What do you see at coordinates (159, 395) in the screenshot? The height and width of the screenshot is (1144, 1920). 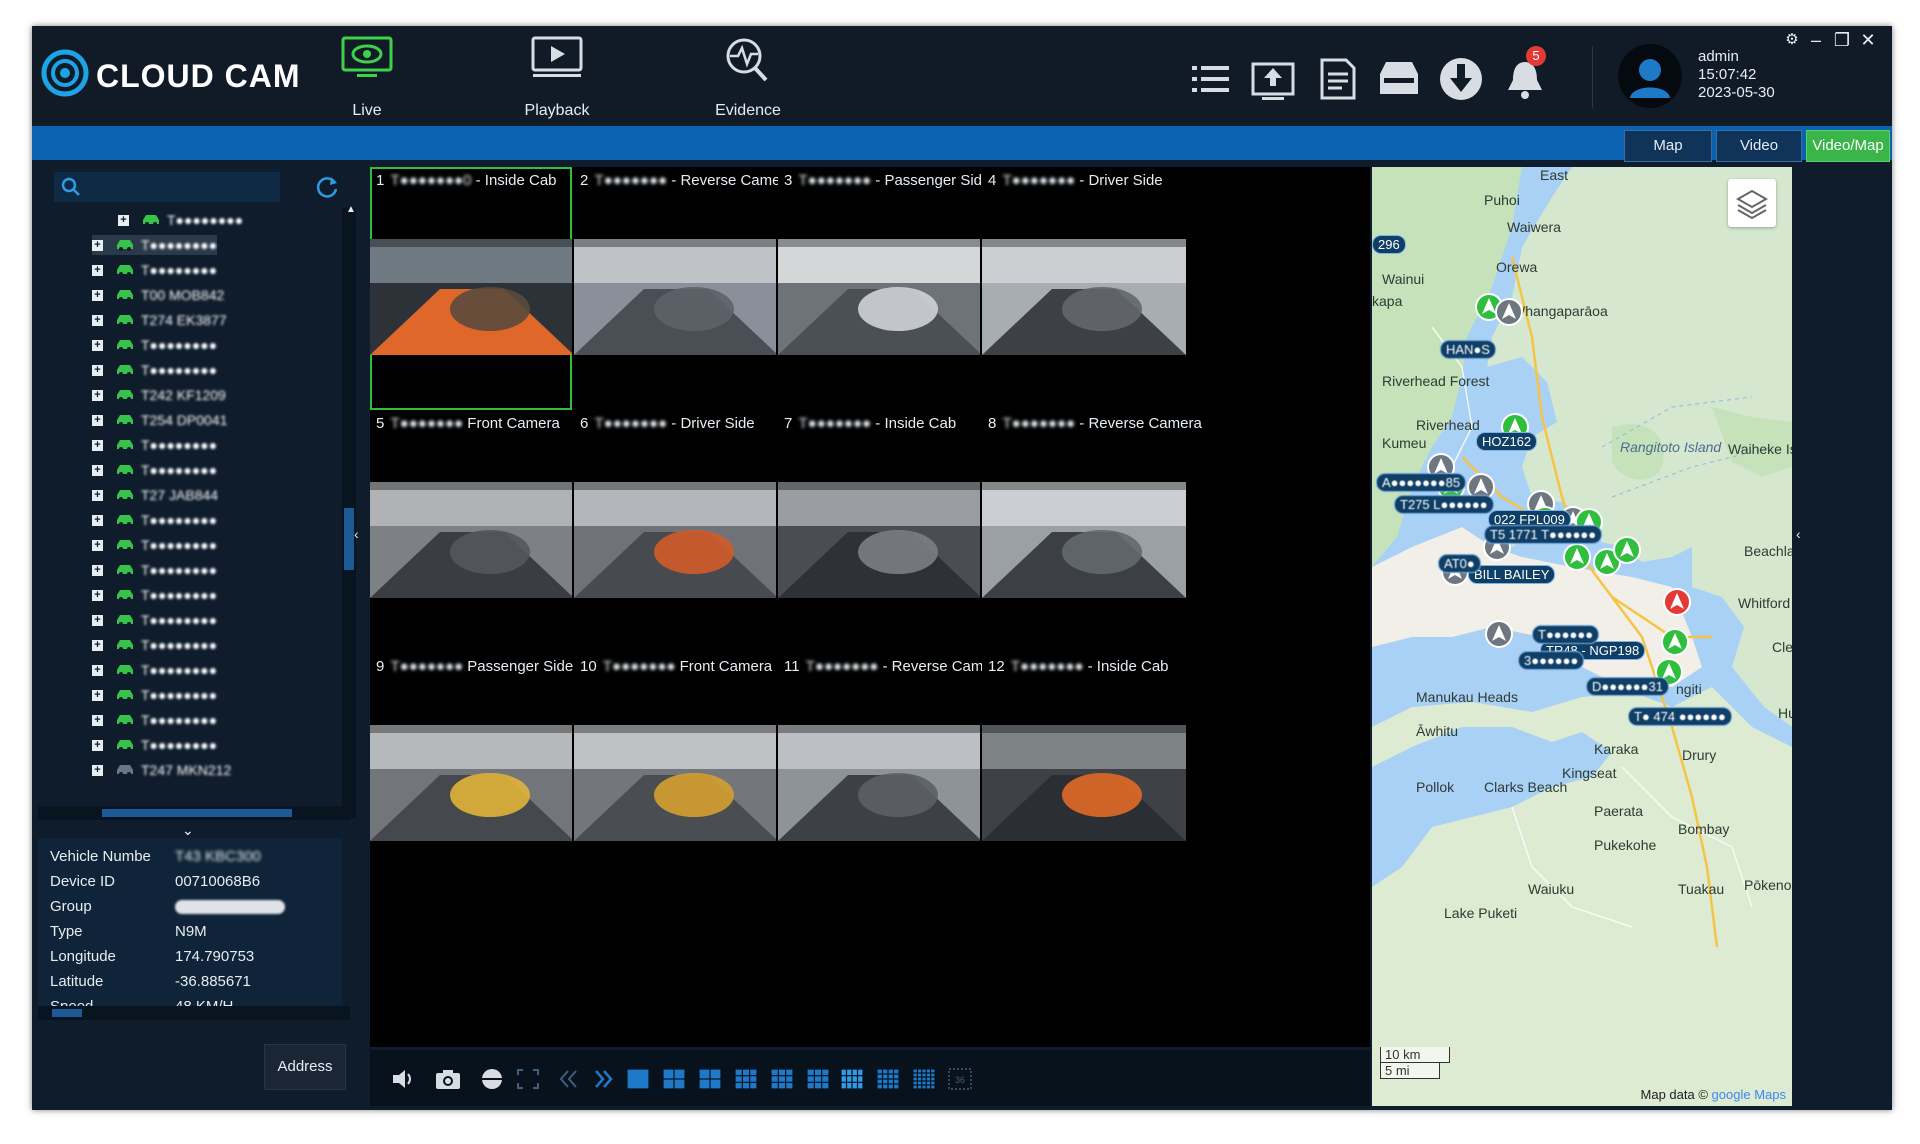 I see `tree-row: + T242 KF1209` at bounding box center [159, 395].